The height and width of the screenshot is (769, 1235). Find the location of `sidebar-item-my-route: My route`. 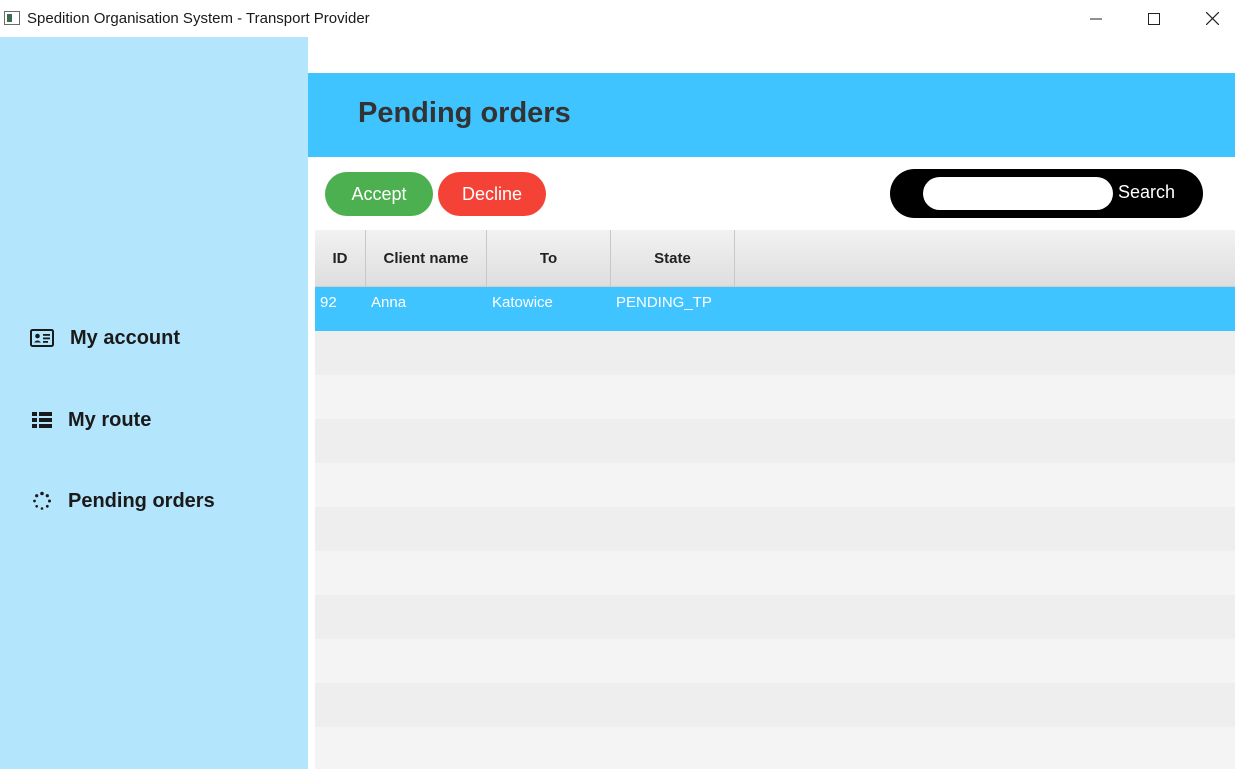

sidebar-item-my-route: My route is located at coordinates (90, 420).